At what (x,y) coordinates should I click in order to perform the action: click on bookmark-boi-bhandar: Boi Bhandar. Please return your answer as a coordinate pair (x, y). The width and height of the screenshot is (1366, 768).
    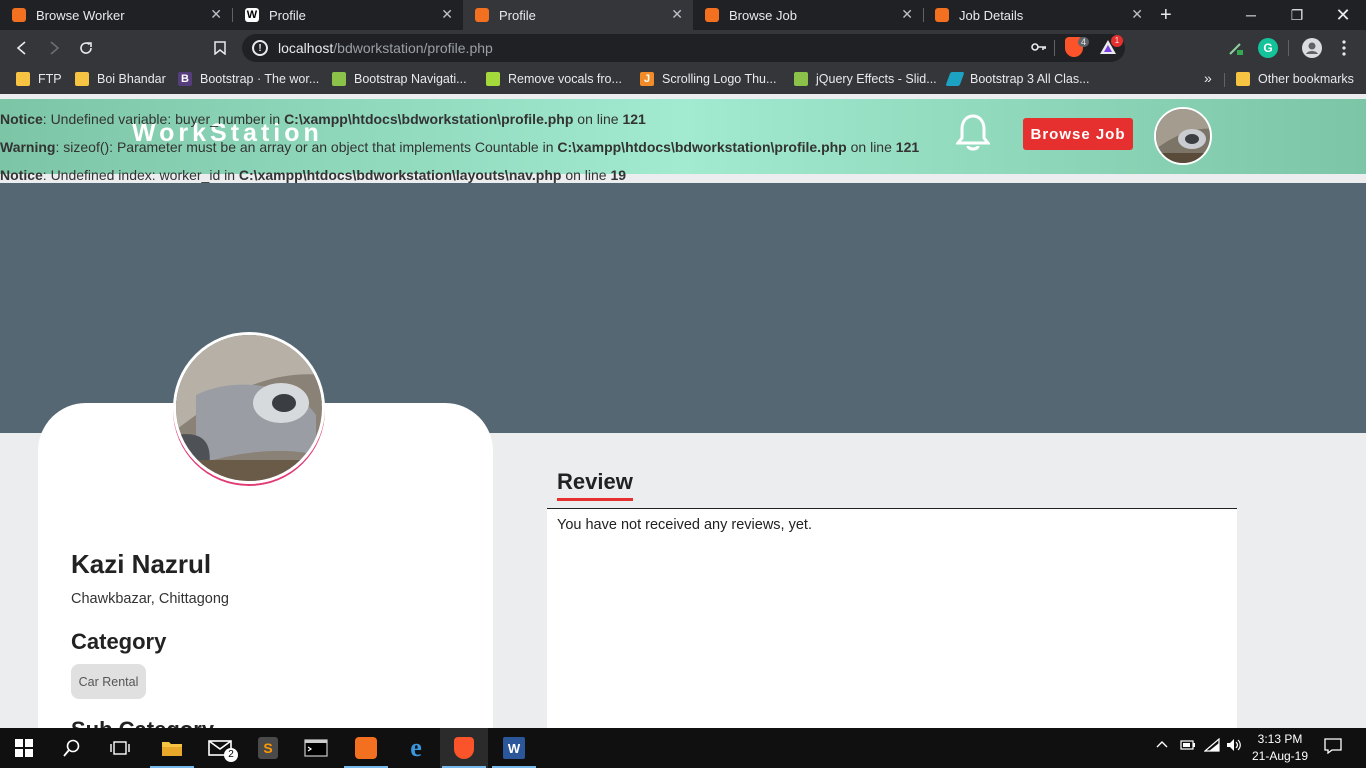
    Looking at the image, I should click on (120, 79).